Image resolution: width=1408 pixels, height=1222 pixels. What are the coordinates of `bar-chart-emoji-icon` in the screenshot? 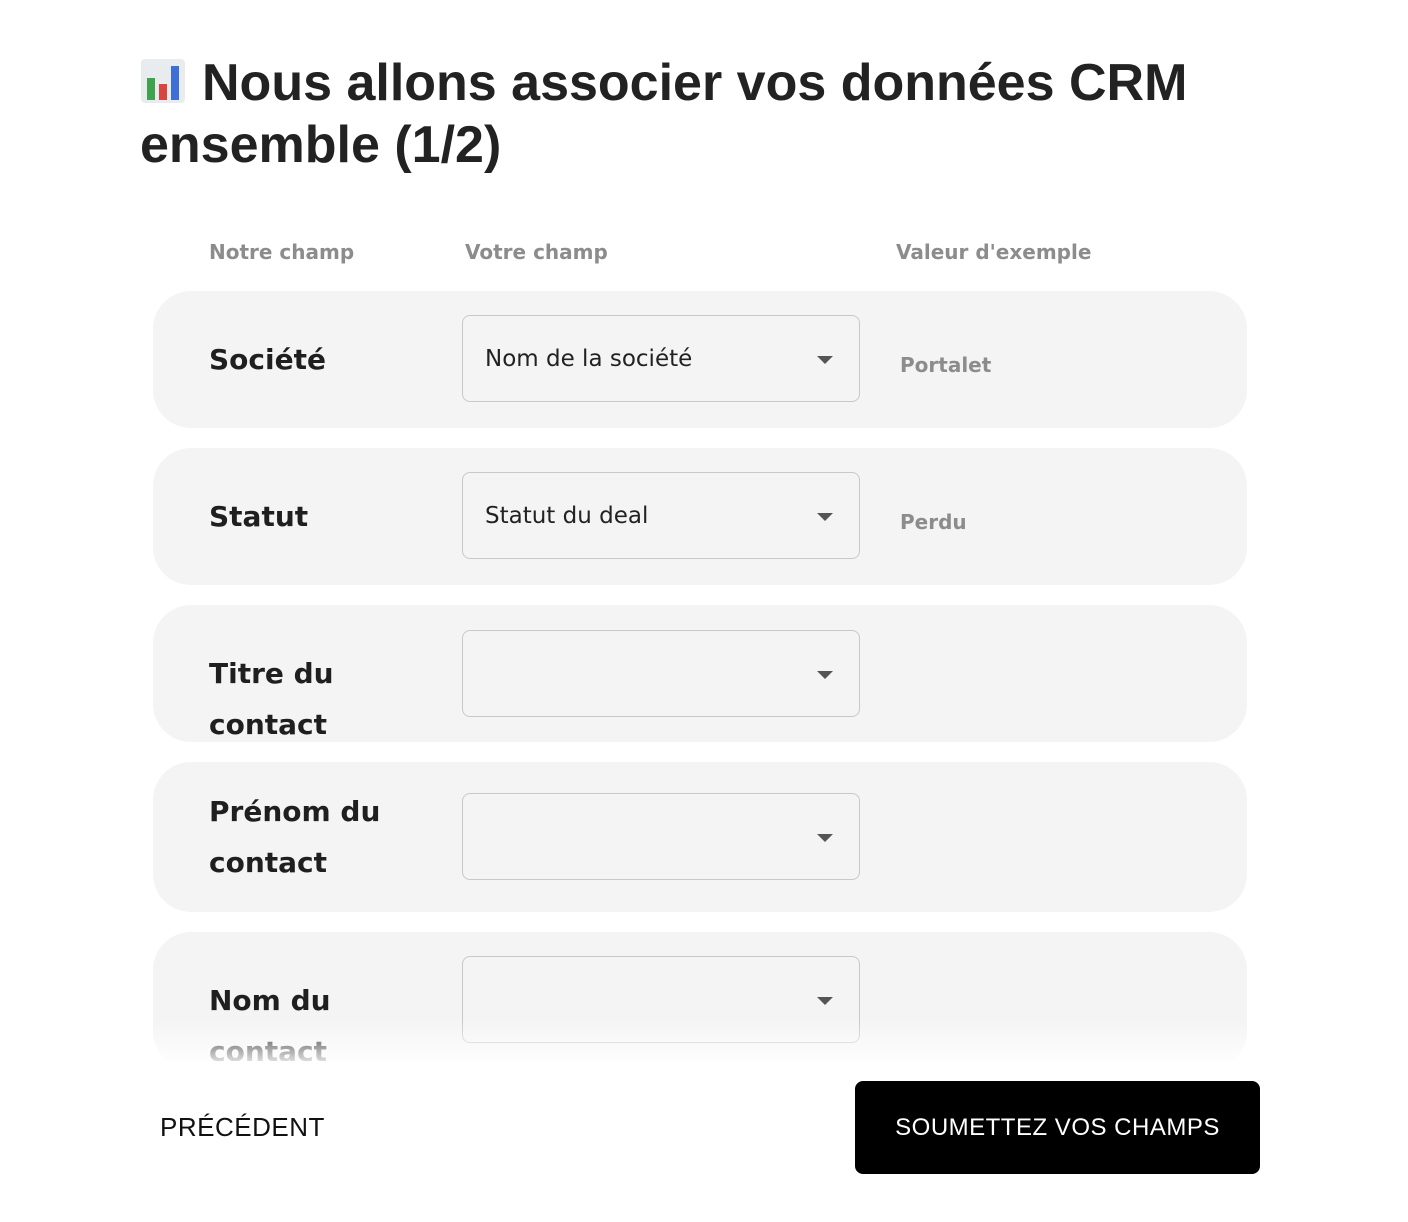 It's located at (163, 81).